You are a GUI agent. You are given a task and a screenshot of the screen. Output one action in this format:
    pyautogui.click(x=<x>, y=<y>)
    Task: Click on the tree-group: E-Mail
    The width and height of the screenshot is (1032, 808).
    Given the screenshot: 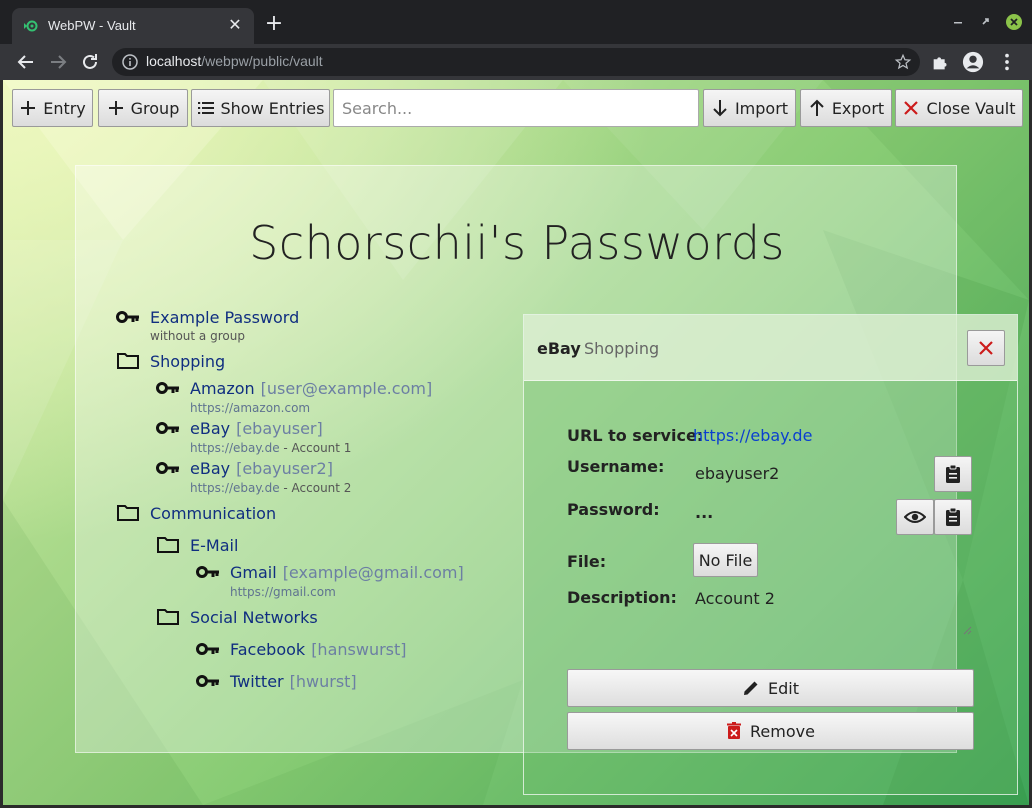 What is the action you would take?
    pyautogui.click(x=197, y=545)
    